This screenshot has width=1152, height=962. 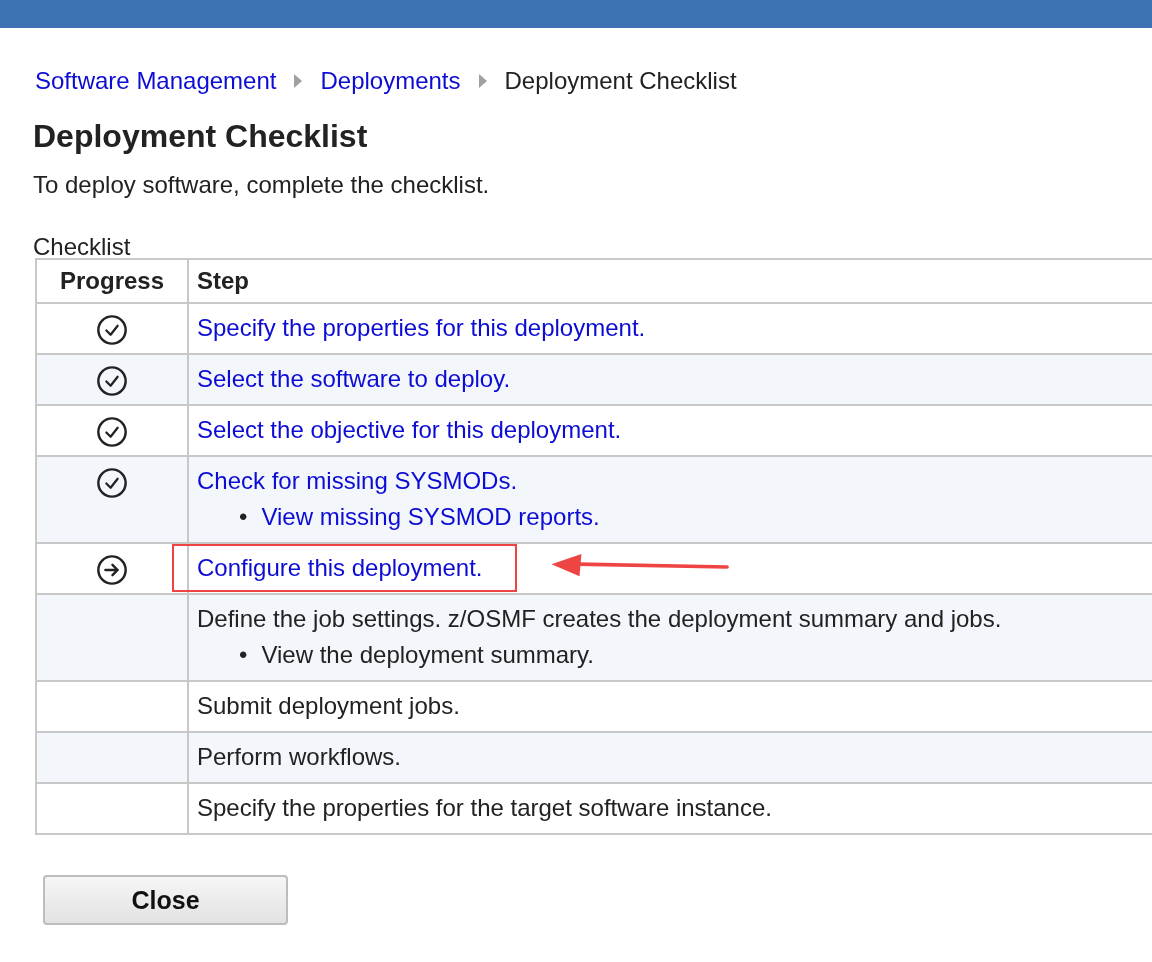 I want to click on step-link: Configure this deployment., so click(x=344, y=568).